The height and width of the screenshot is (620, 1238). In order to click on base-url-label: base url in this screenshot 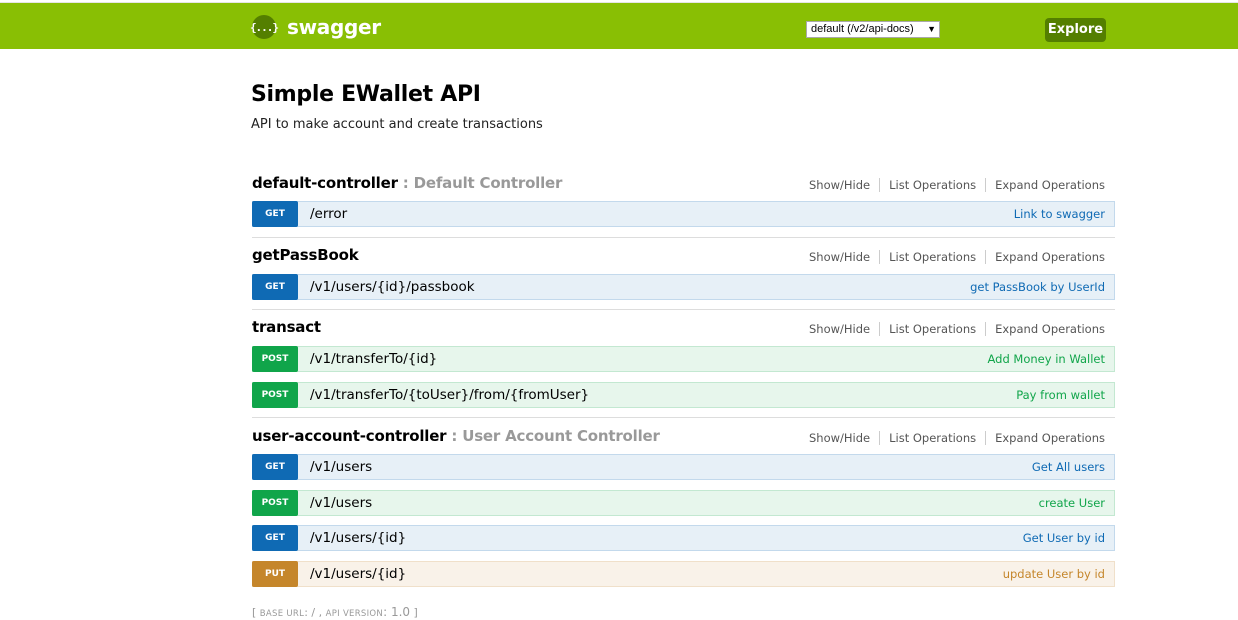, I will do `click(282, 614)`.